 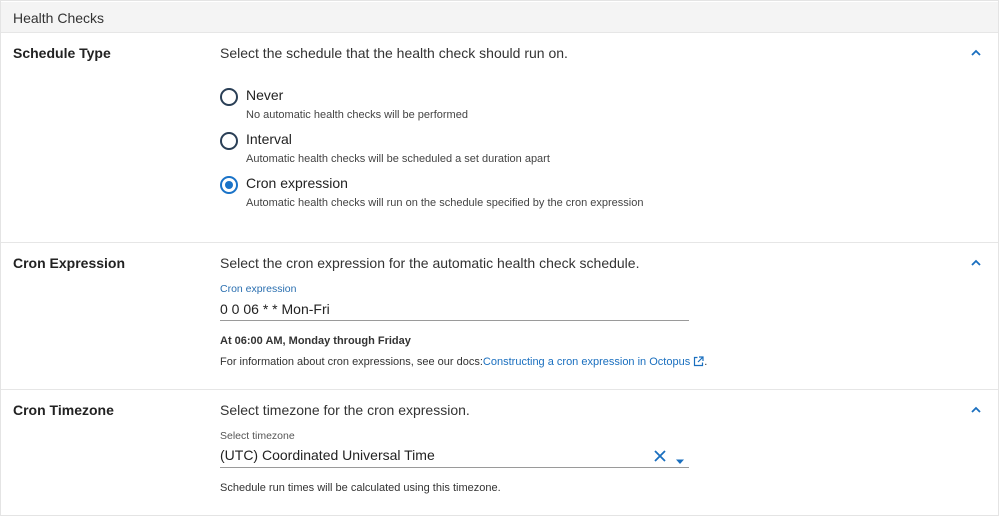 I want to click on radio-label-never: Never, so click(x=264, y=95).